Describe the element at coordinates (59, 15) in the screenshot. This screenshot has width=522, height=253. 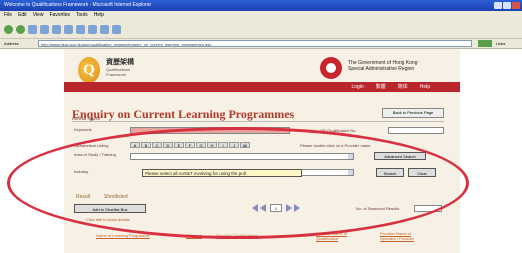
I see `menu-favorites: Favorites` at that location.